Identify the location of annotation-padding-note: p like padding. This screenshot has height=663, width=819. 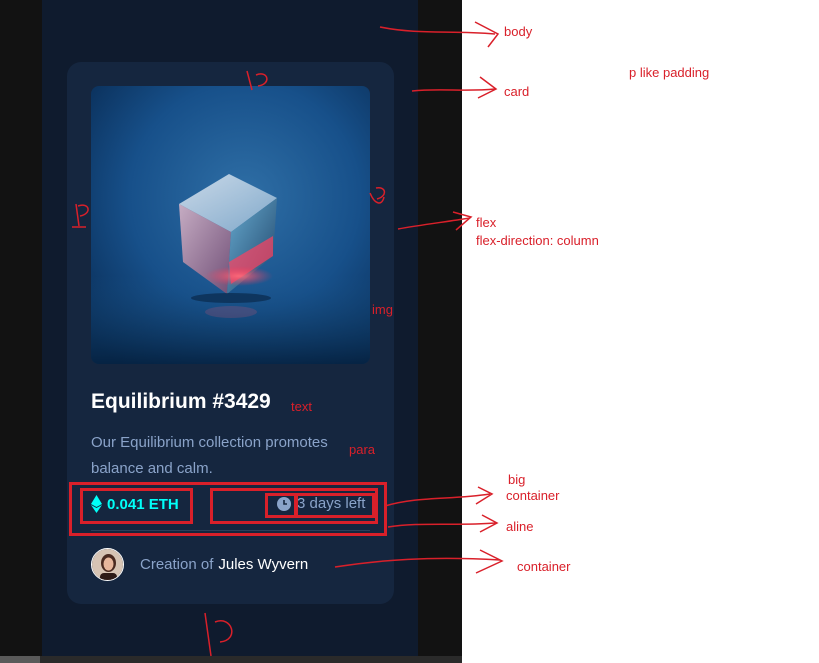
(669, 72).